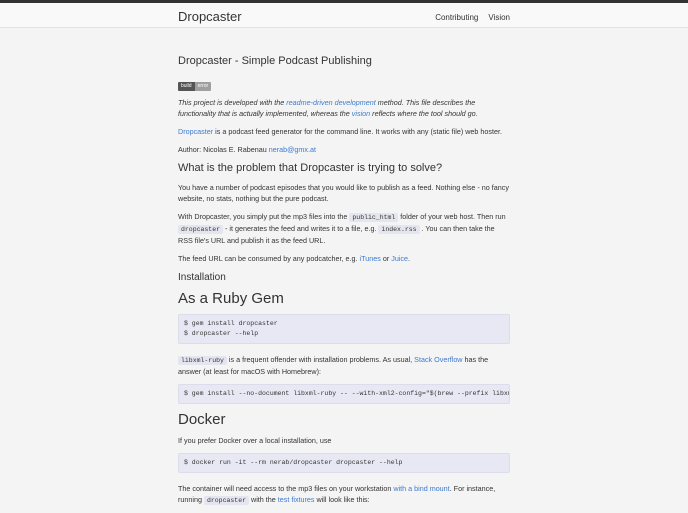 The height and width of the screenshot is (513, 688). Describe the element at coordinates (202, 419) in the screenshot. I see `docker-heading: Docker` at that location.